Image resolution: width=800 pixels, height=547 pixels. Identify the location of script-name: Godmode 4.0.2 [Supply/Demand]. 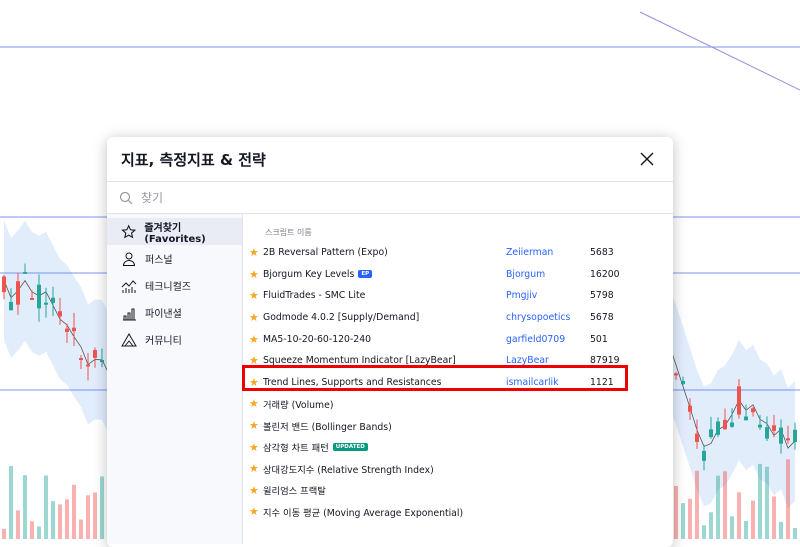
(341, 318).